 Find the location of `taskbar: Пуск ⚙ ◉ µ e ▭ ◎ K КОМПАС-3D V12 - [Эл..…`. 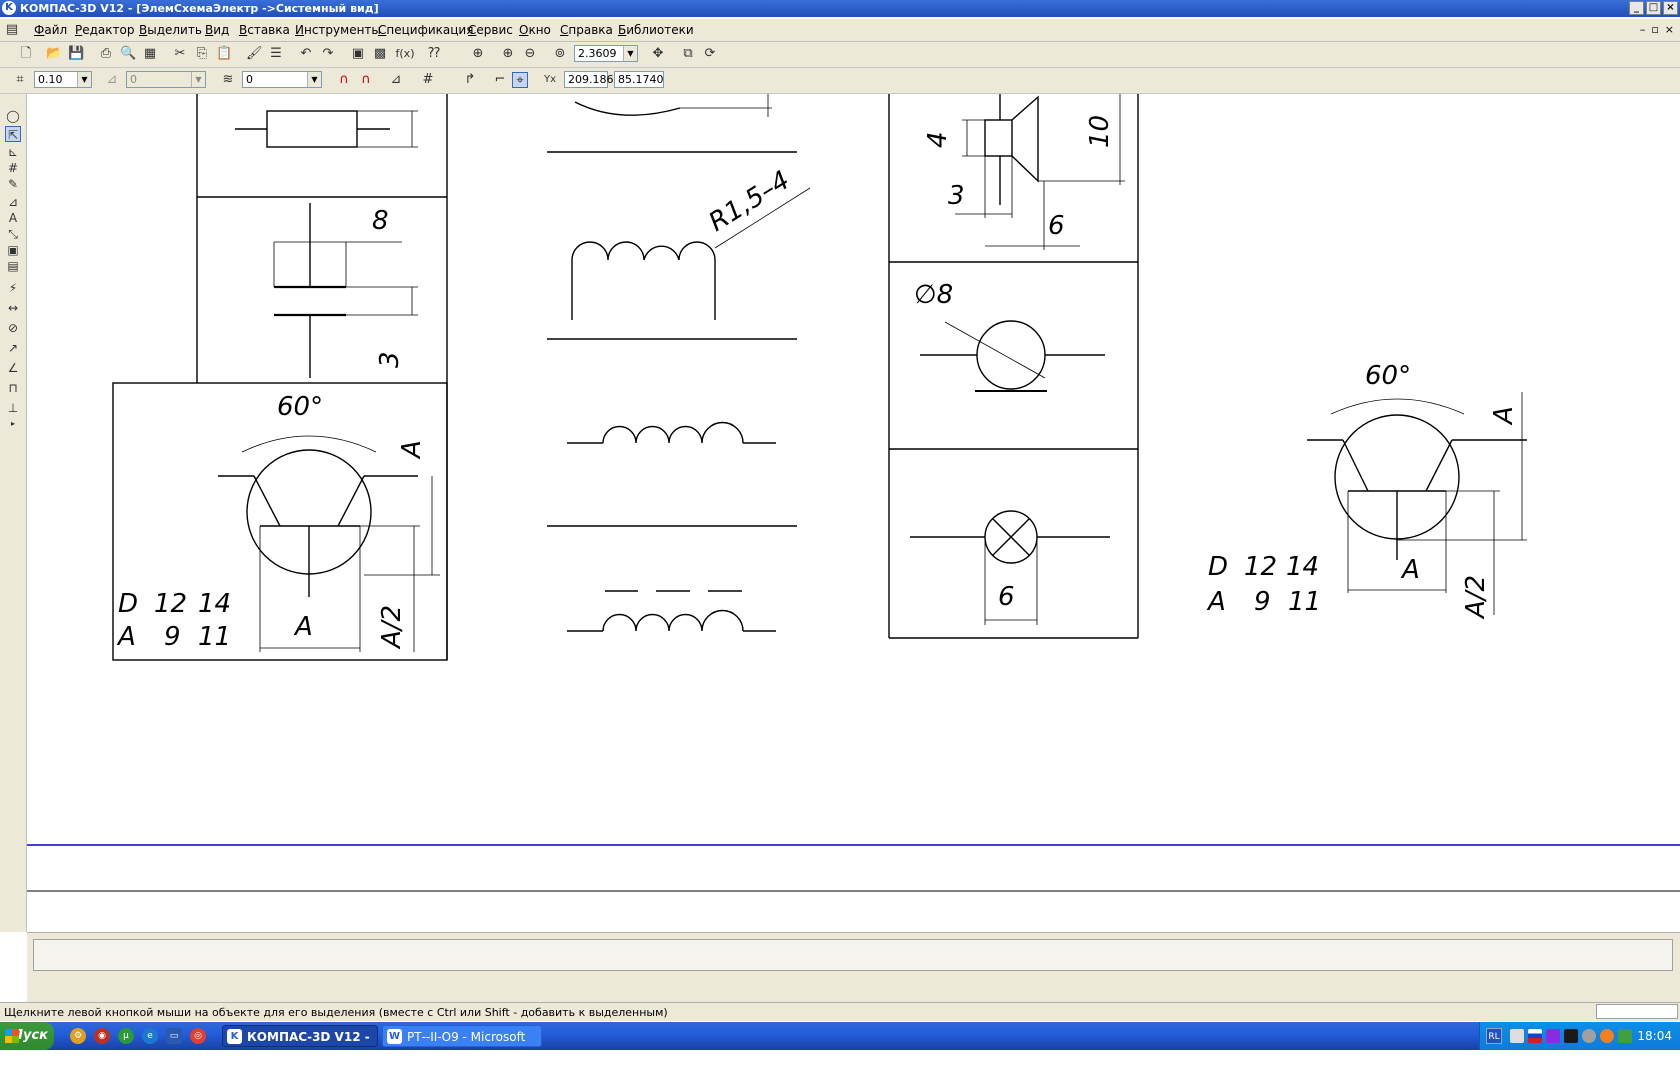

taskbar: Пуск ⚙ ◉ µ e ▭ ◎ K КОМПАС-3D V12 - [Эл..… is located at coordinates (840, 1044).